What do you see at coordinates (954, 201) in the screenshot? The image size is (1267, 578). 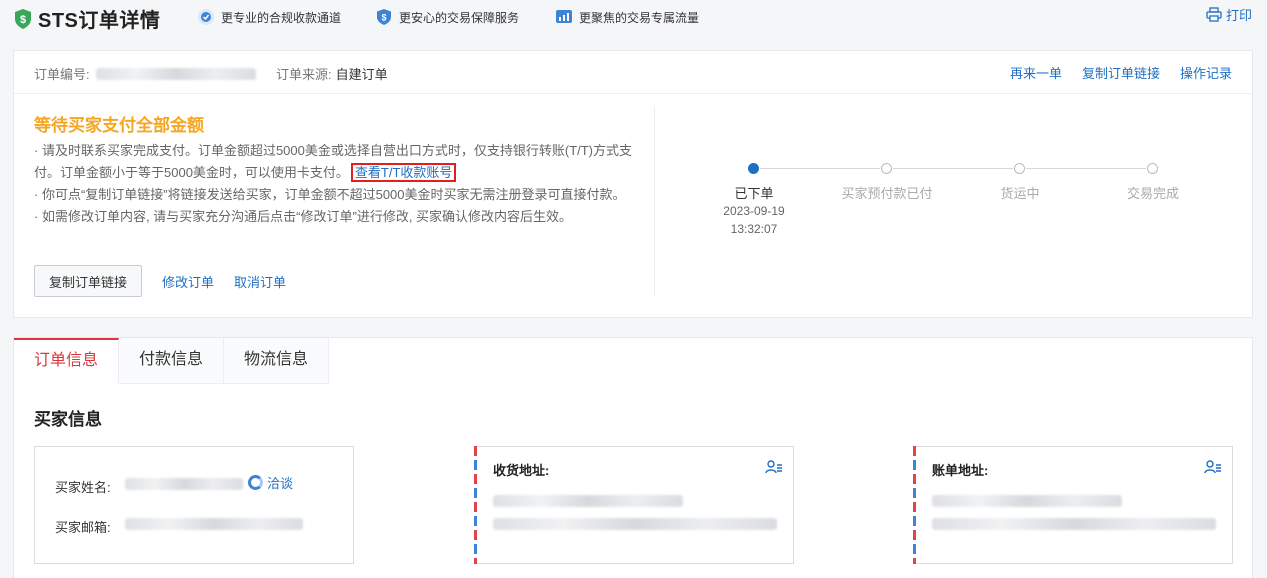 I see `order-progress: 已下单 买家预付款已付 货运中 交易完成 2023-09-19 13:32:07` at bounding box center [954, 201].